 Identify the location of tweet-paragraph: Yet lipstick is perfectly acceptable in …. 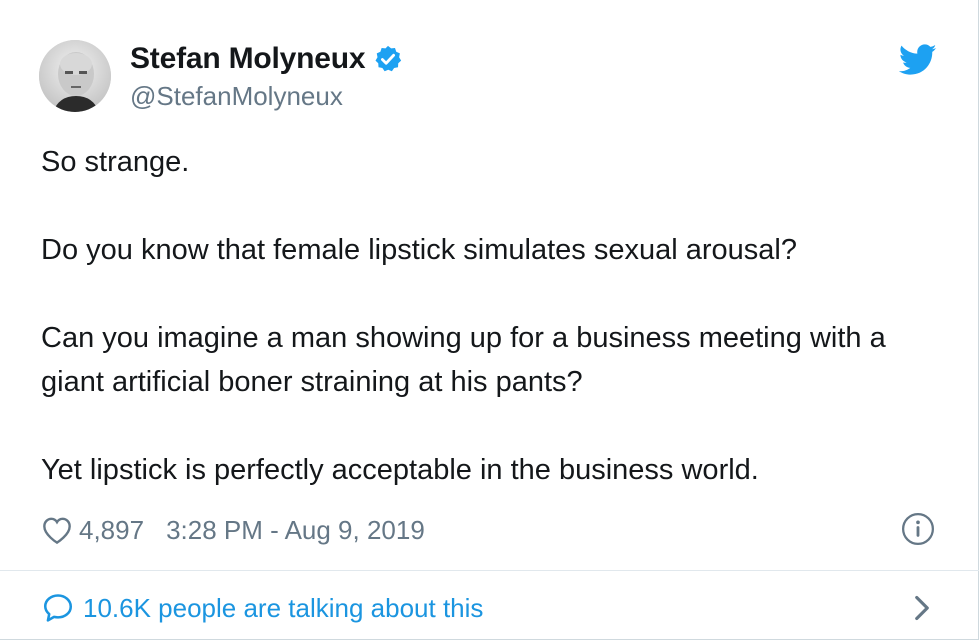
(400, 470).